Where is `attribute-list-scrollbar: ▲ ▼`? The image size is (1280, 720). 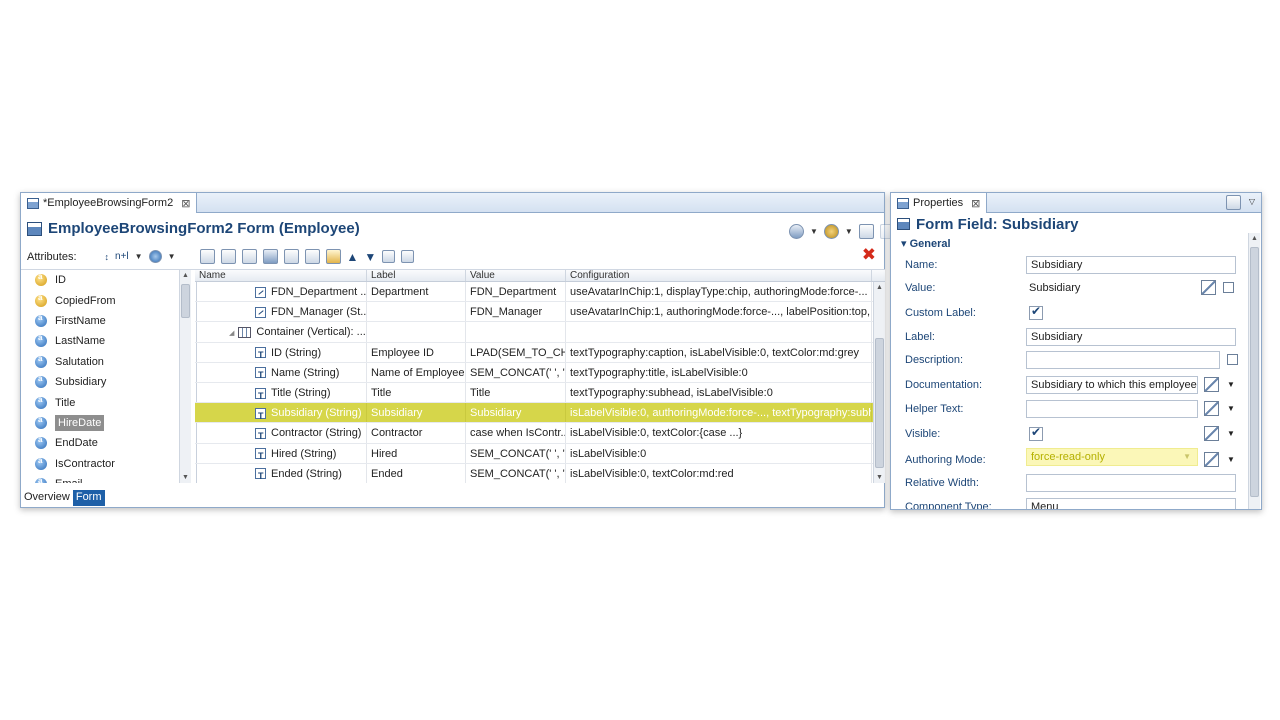
attribute-list-scrollbar: ▲ ▼ is located at coordinates (185, 376).